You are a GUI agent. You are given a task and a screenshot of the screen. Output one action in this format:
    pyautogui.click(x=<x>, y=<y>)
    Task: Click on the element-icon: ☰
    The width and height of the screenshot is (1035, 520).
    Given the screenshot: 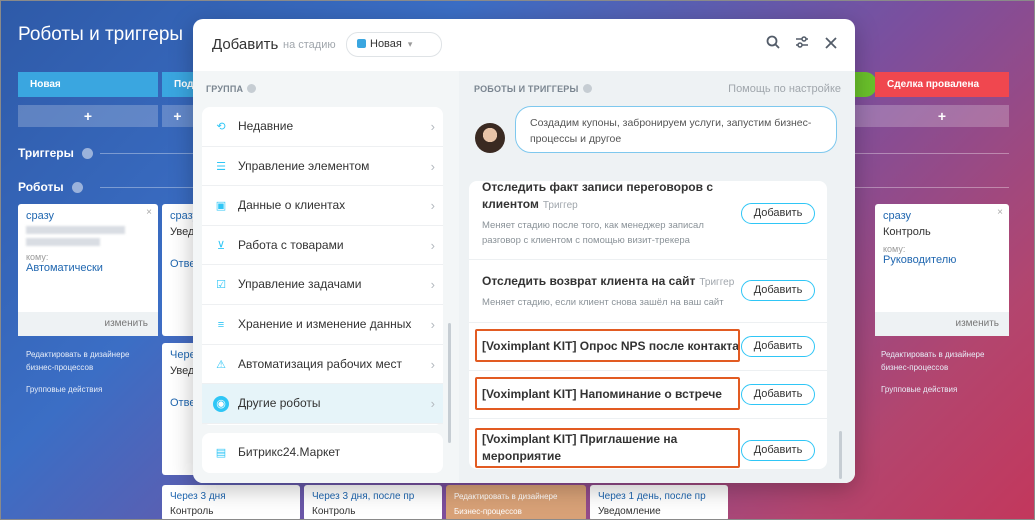 What is the action you would take?
    pyautogui.click(x=221, y=166)
    